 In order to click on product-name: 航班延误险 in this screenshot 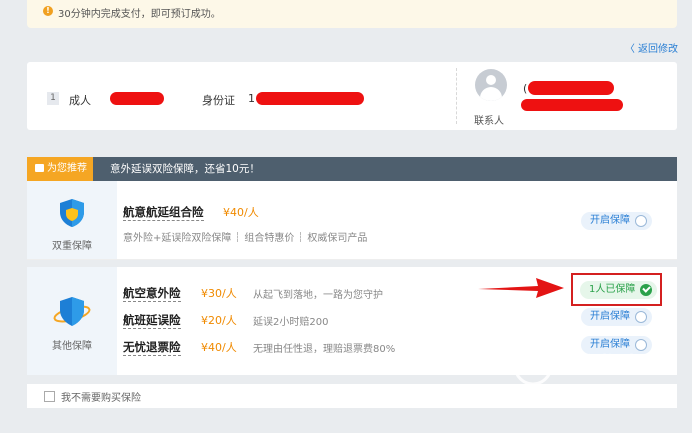, I will do `click(152, 320)`.